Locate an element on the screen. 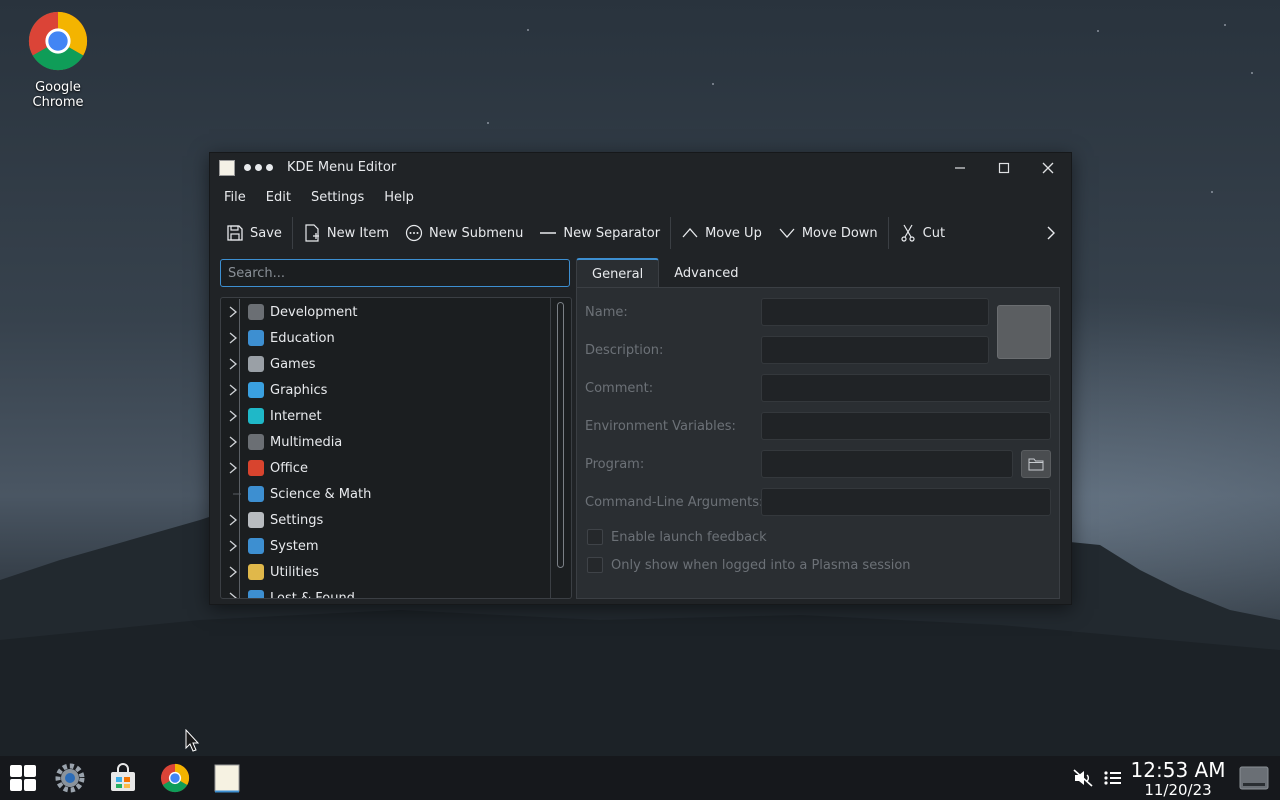 The image size is (1280, 800). desktop-icon-label: Google Chrome is located at coordinates (58, 95).